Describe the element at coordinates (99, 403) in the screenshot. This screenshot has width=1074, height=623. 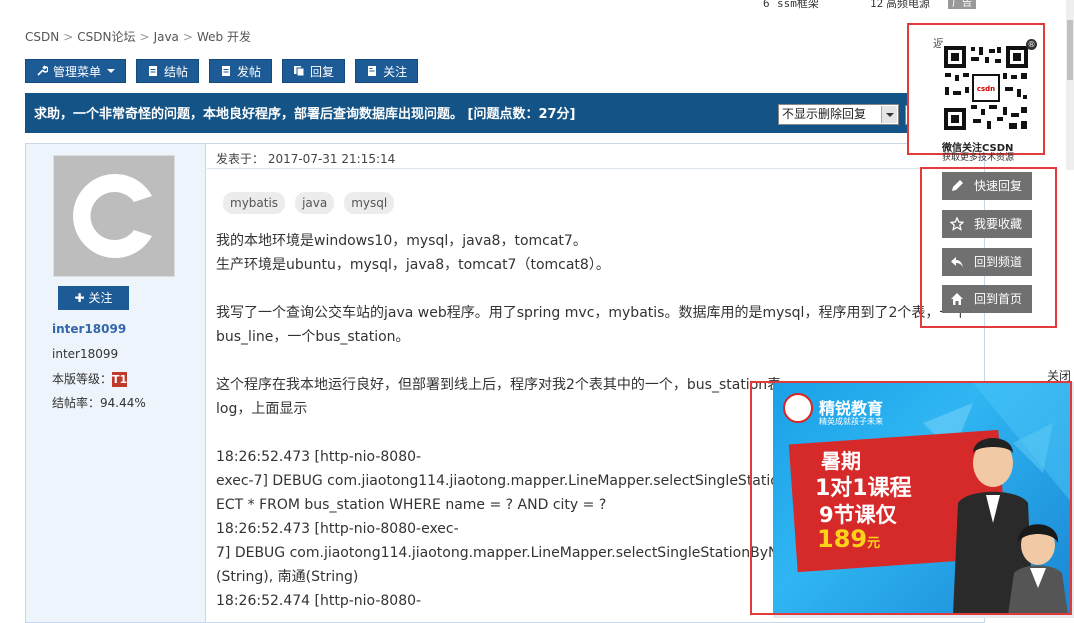
I see `close-rate: 结帖率：94.44%` at that location.